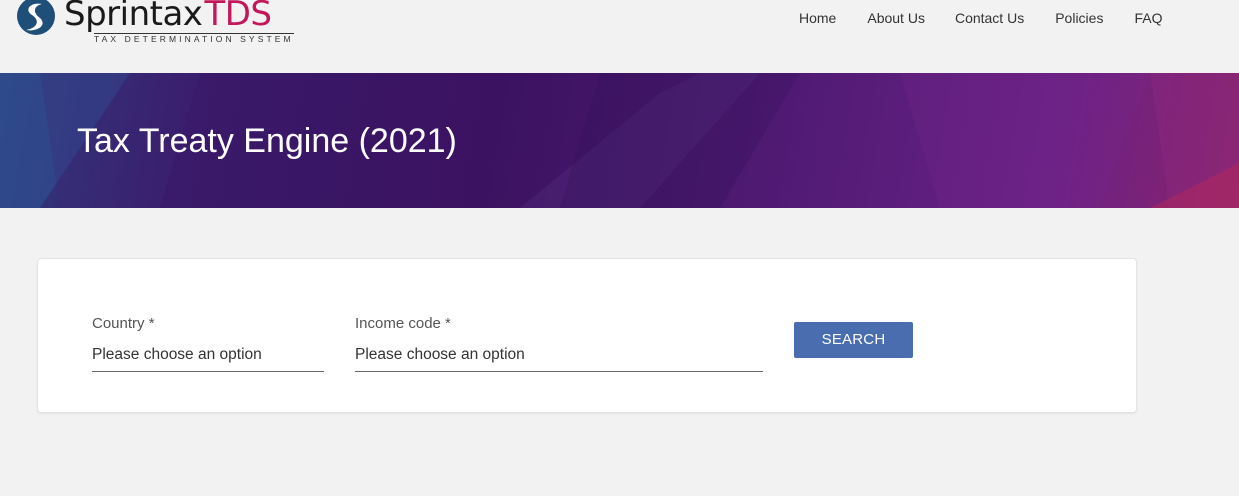 This screenshot has width=1239, height=496. What do you see at coordinates (989, 18) in the screenshot?
I see `nav-contact-us-link: Contact Us` at bounding box center [989, 18].